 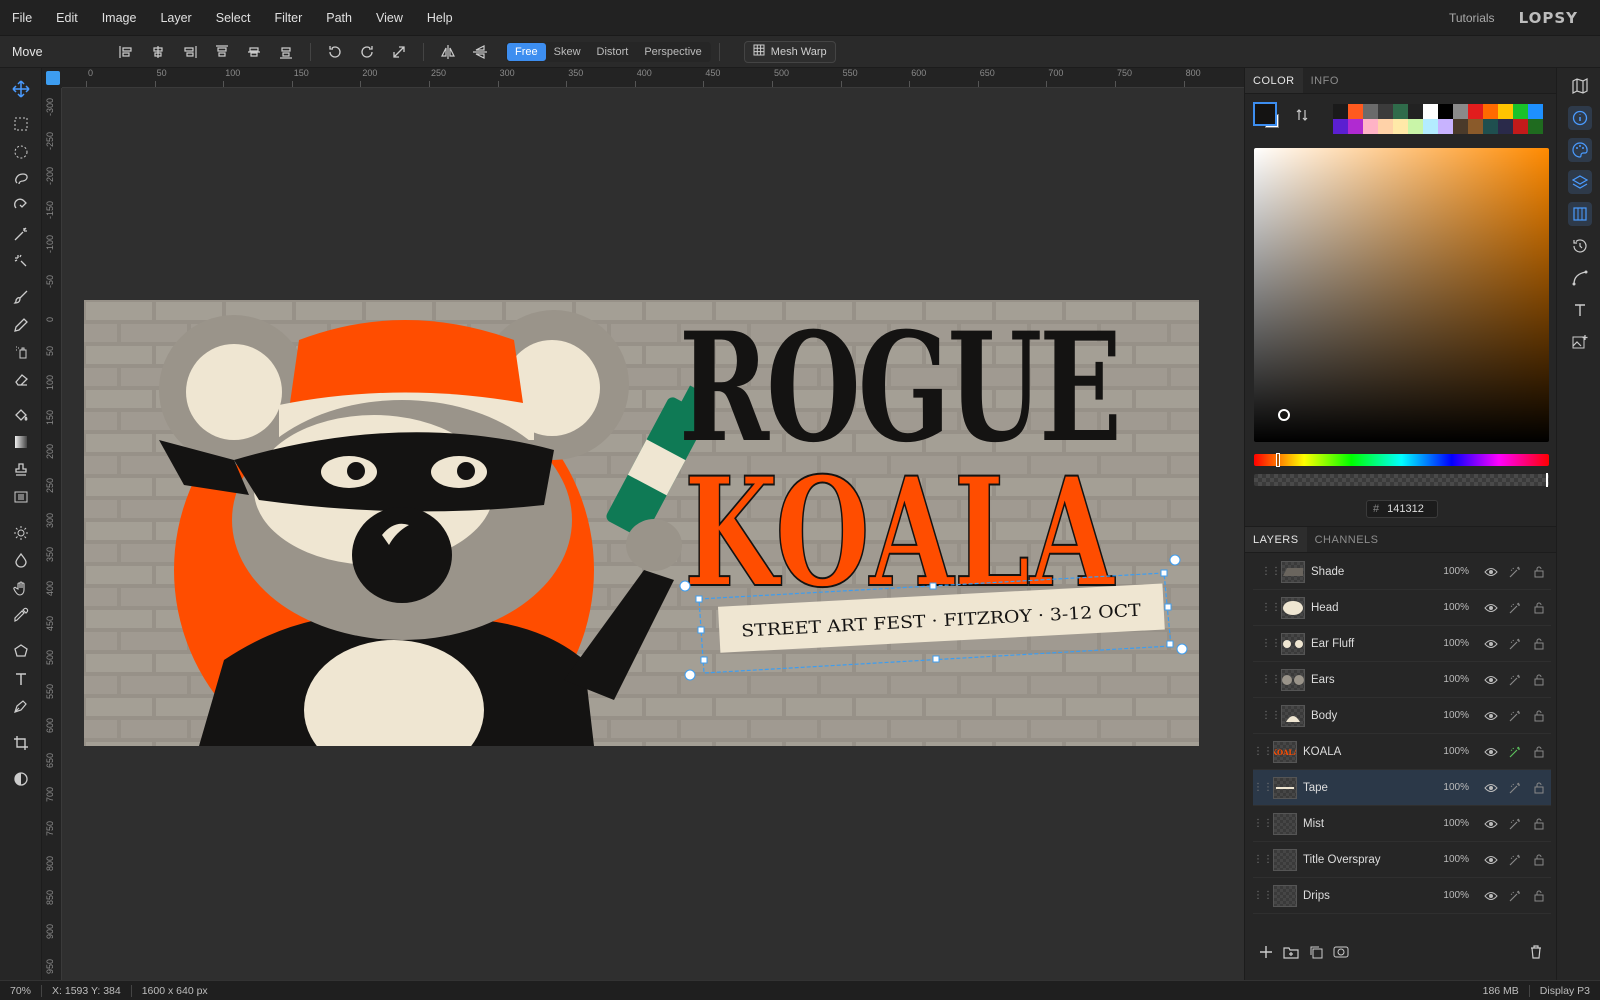 I want to click on layer-row: ⋮⋮ Drips 100%, so click(x=1402, y=896).